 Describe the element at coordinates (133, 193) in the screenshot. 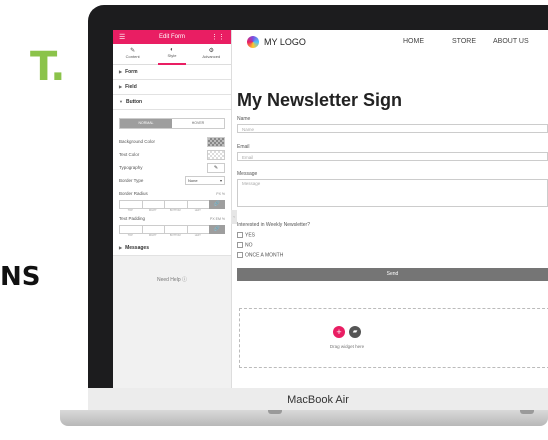

I see `border-radius-label: Border Radius` at that location.